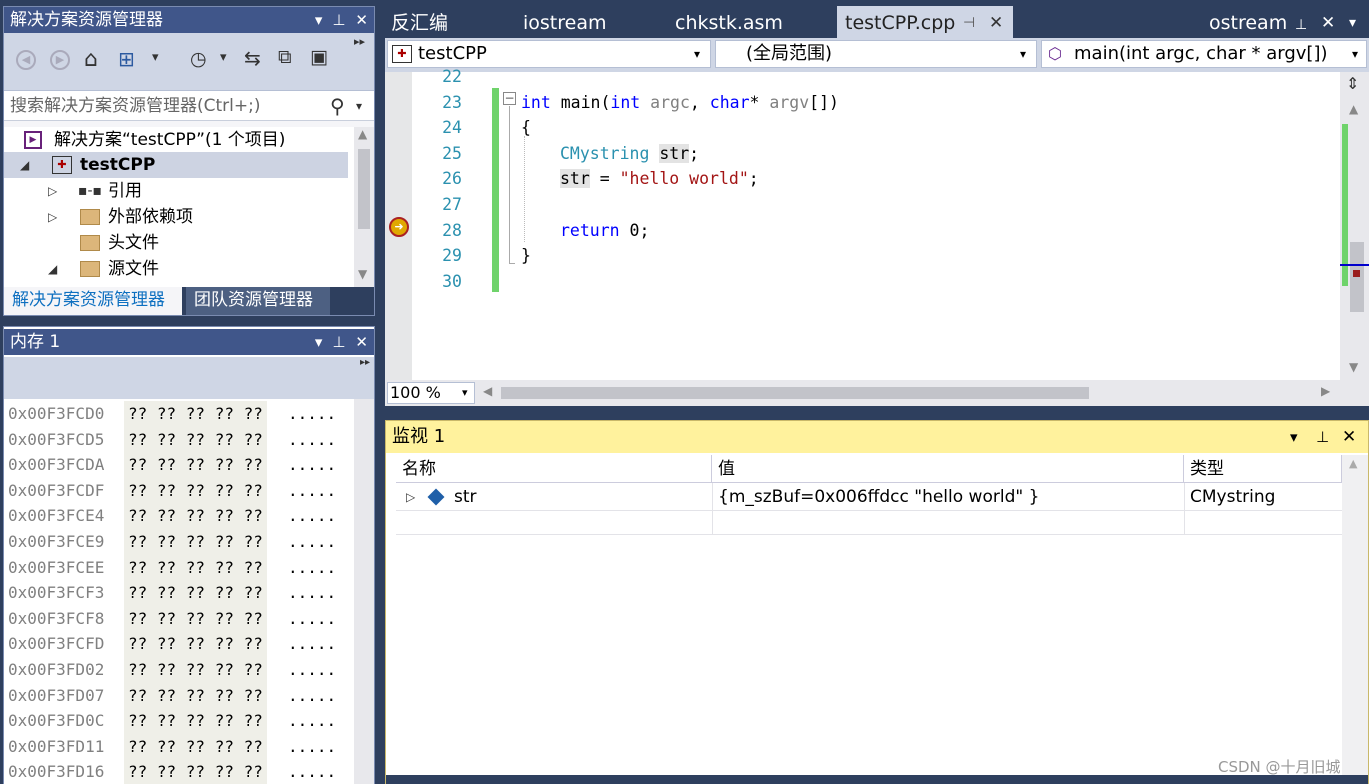 The width and height of the screenshot is (1369, 784). I want to click on tab-disassembly: 反汇编, so click(419, 23).